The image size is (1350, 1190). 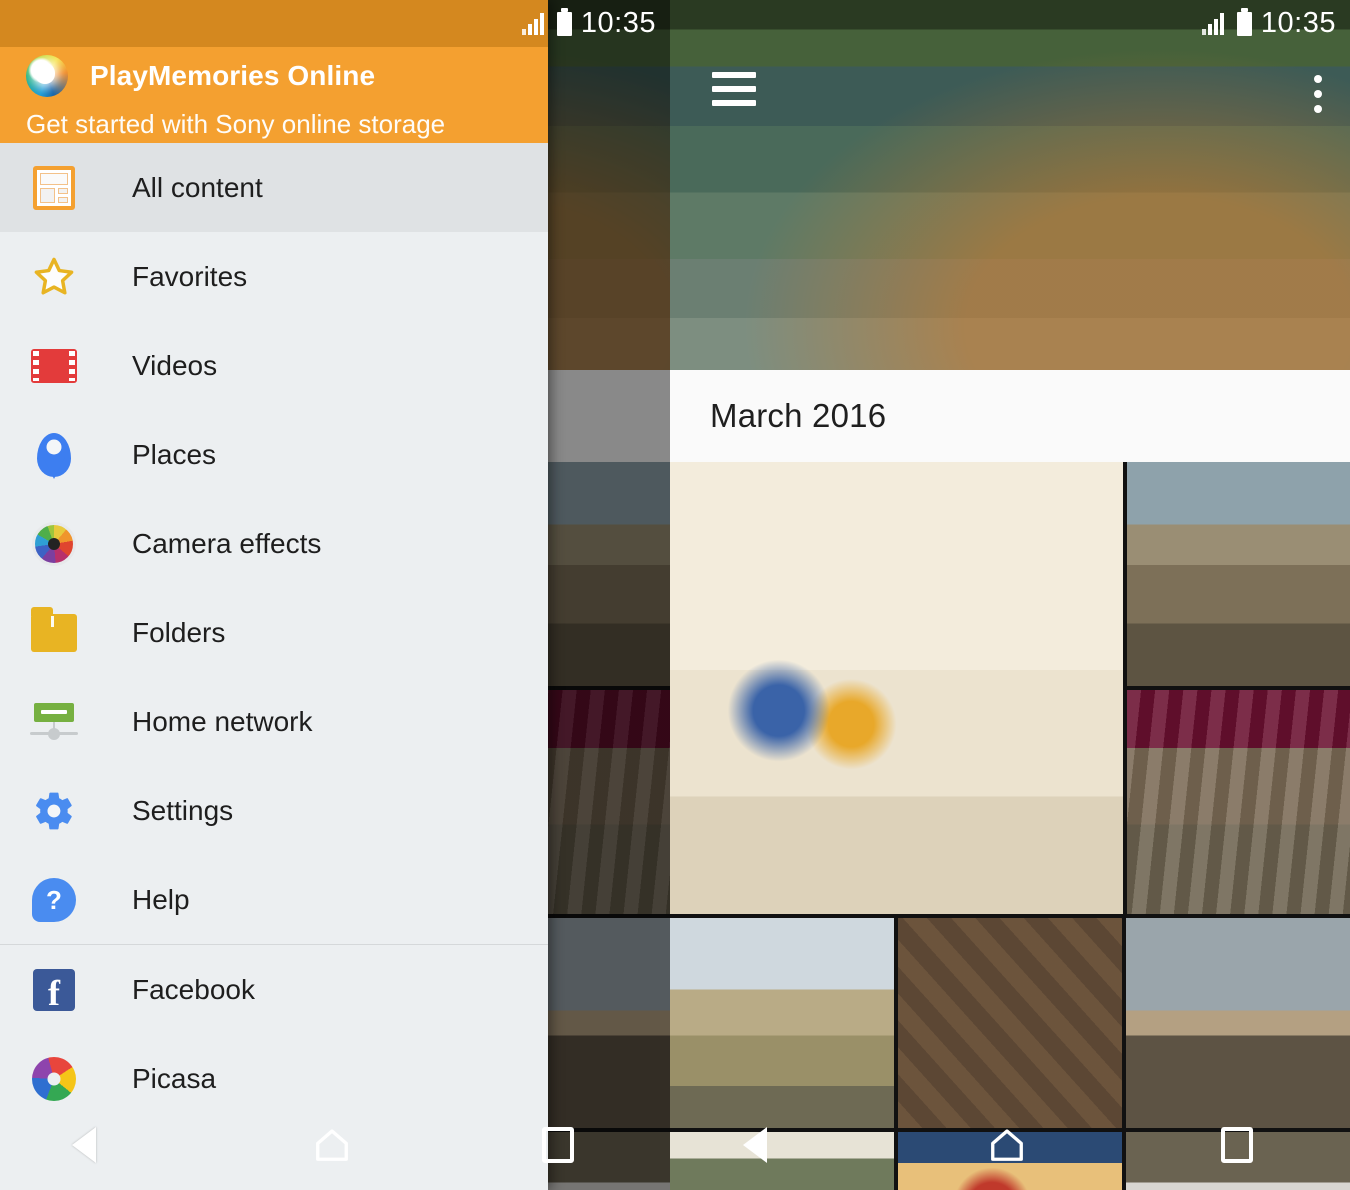 I want to click on gear-icon, so click(x=54, y=811).